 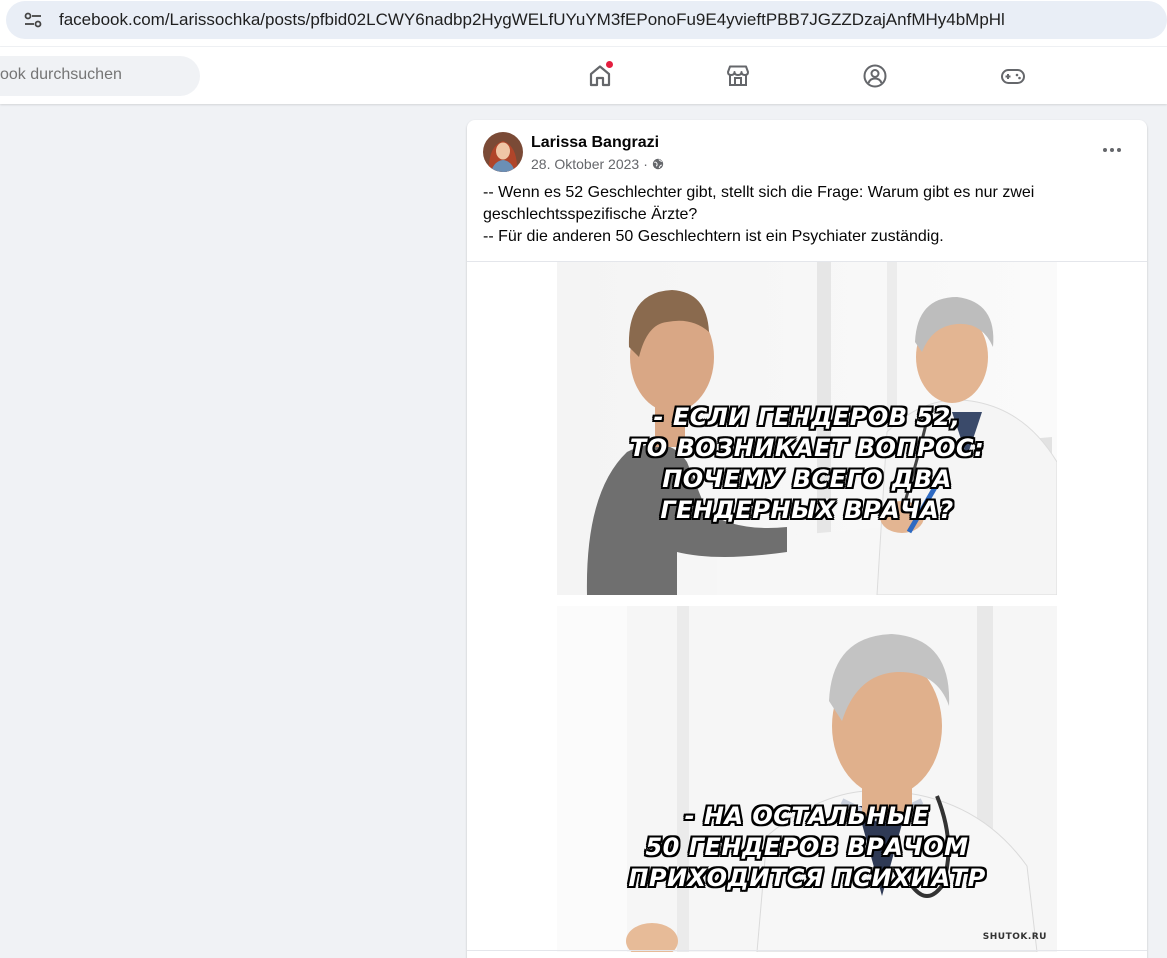 I want to click on post-text-line: geschlechtsspezifische Ärzte?, so click(x=590, y=214).